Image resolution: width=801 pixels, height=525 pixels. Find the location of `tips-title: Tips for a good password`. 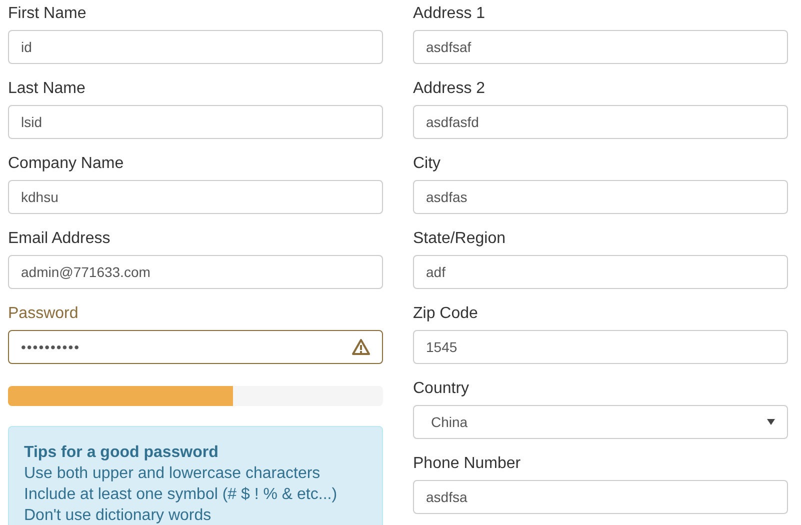

tips-title: Tips for a good password is located at coordinates (122, 453).